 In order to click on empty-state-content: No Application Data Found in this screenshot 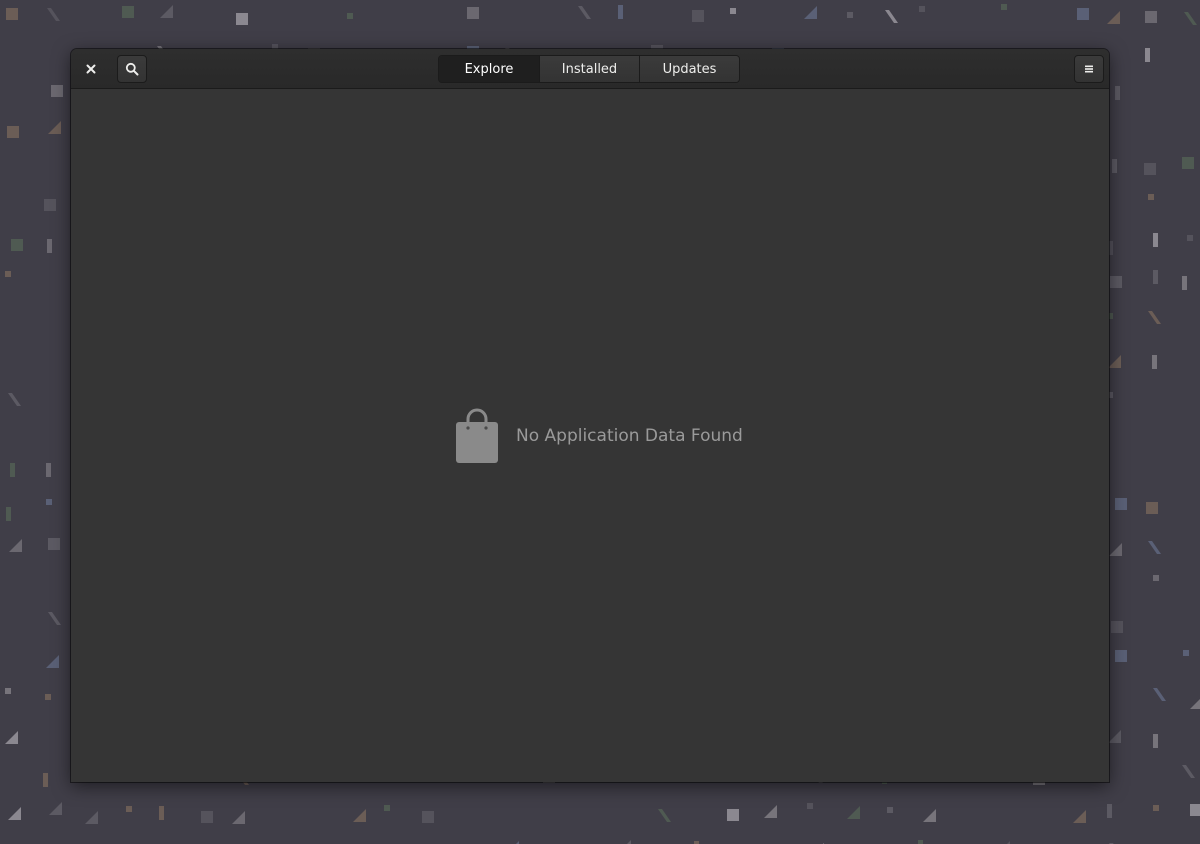, I will do `click(598, 436)`.